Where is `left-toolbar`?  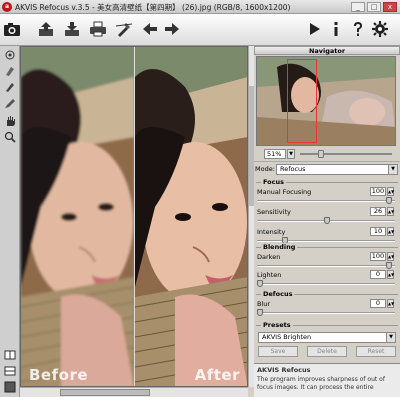
left-toolbar is located at coordinates (10, 221).